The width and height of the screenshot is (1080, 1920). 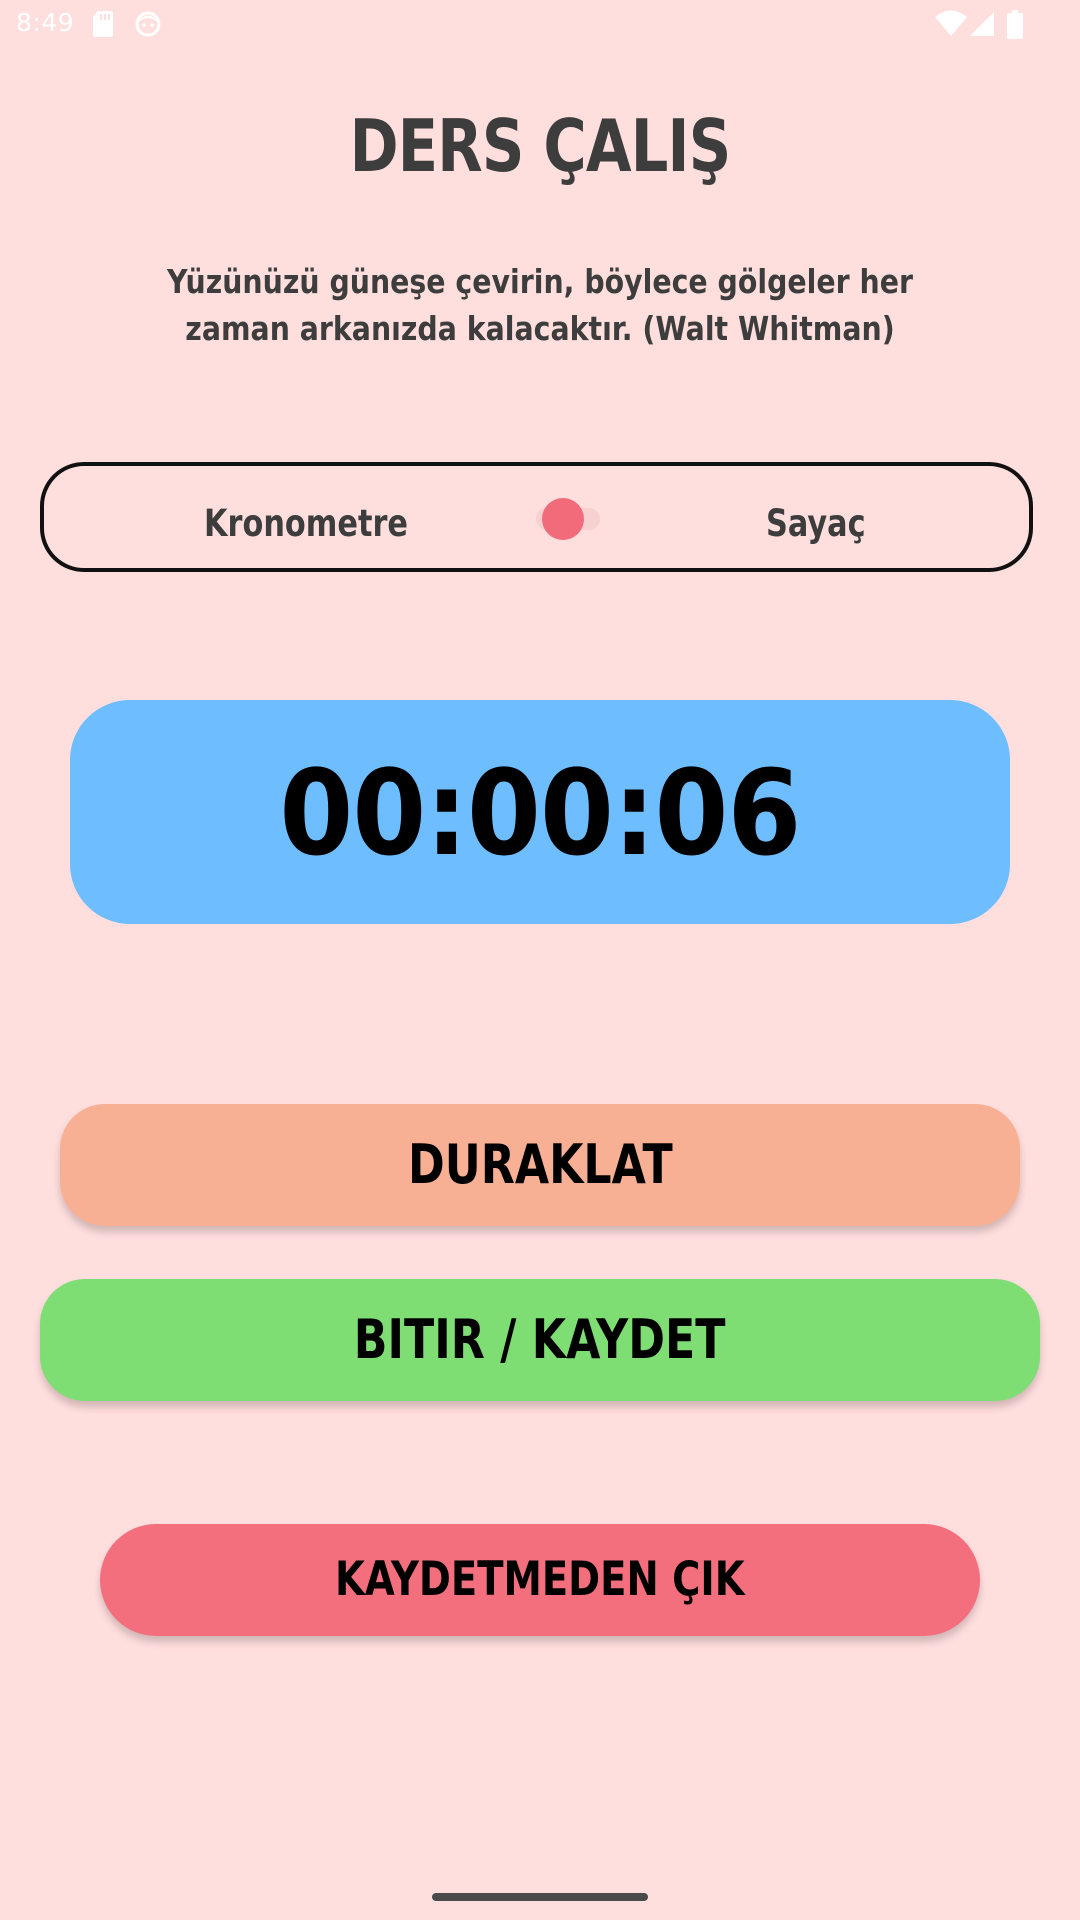 What do you see at coordinates (45, 22) in the screenshot?
I see `status-time: 8:49` at bounding box center [45, 22].